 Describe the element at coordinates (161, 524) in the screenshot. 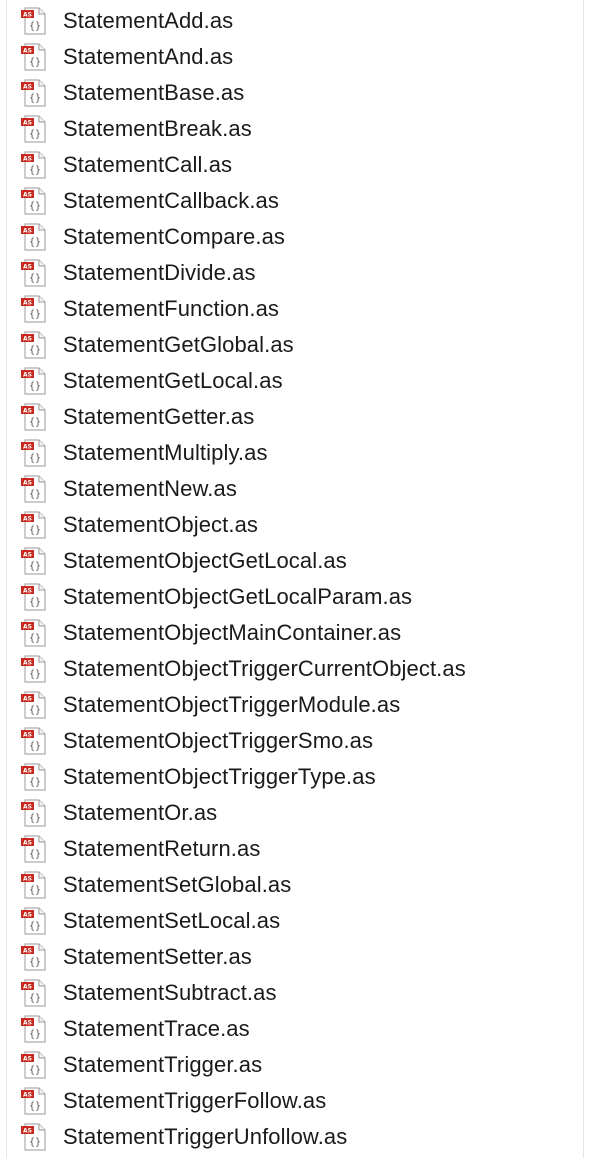

I see `file-name-label: StatementObject.as` at that location.